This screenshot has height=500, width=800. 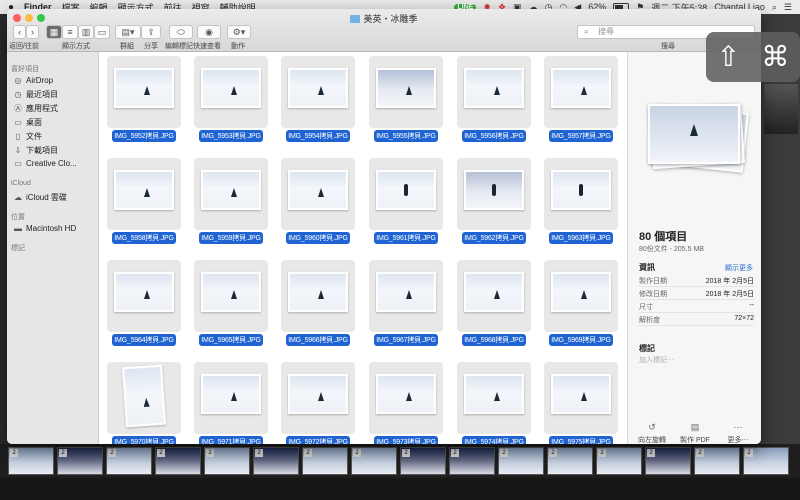 What do you see at coordinates (318, 440) in the screenshot?
I see `file-name: IMG_5972拷貝.JPG` at bounding box center [318, 440].